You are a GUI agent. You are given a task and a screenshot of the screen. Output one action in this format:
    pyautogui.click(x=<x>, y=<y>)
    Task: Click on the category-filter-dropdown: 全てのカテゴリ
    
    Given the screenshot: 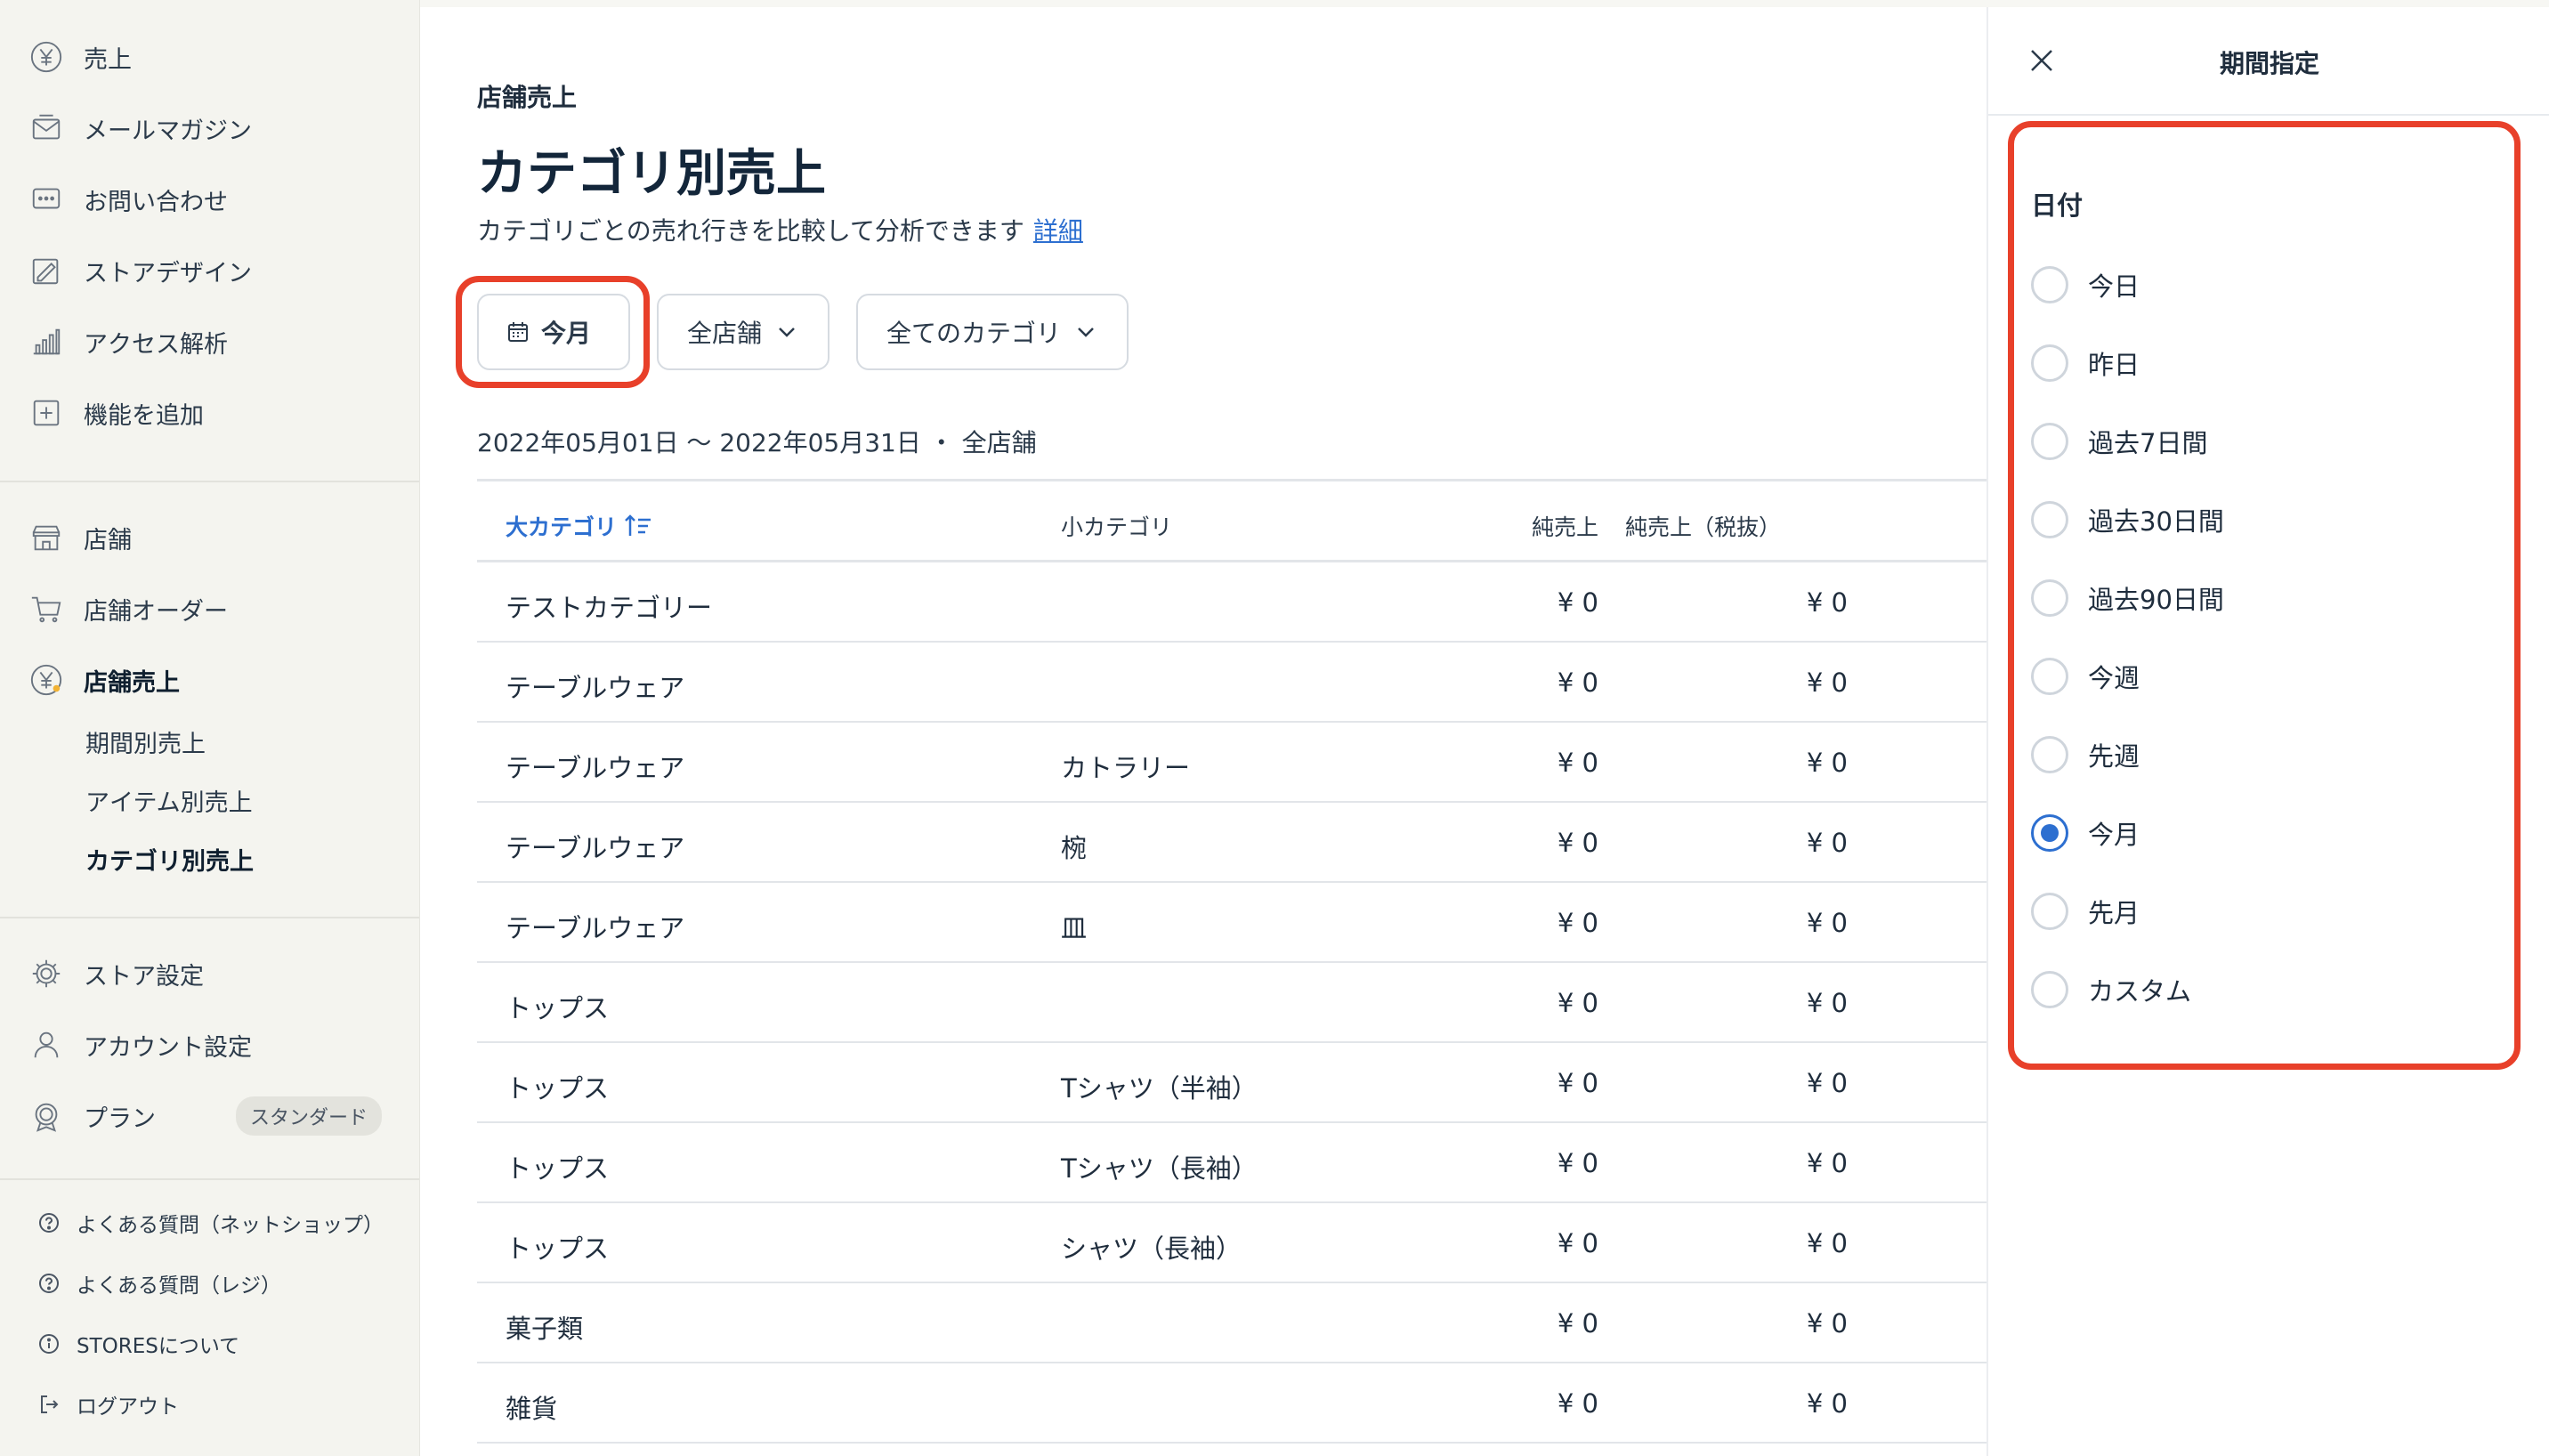 What is the action you would take?
    pyautogui.click(x=993, y=332)
    